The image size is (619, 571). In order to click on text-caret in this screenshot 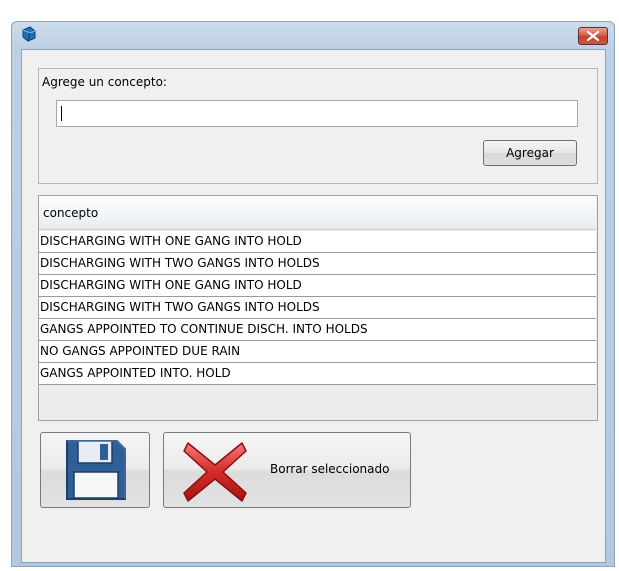, I will do `click(61, 113)`.